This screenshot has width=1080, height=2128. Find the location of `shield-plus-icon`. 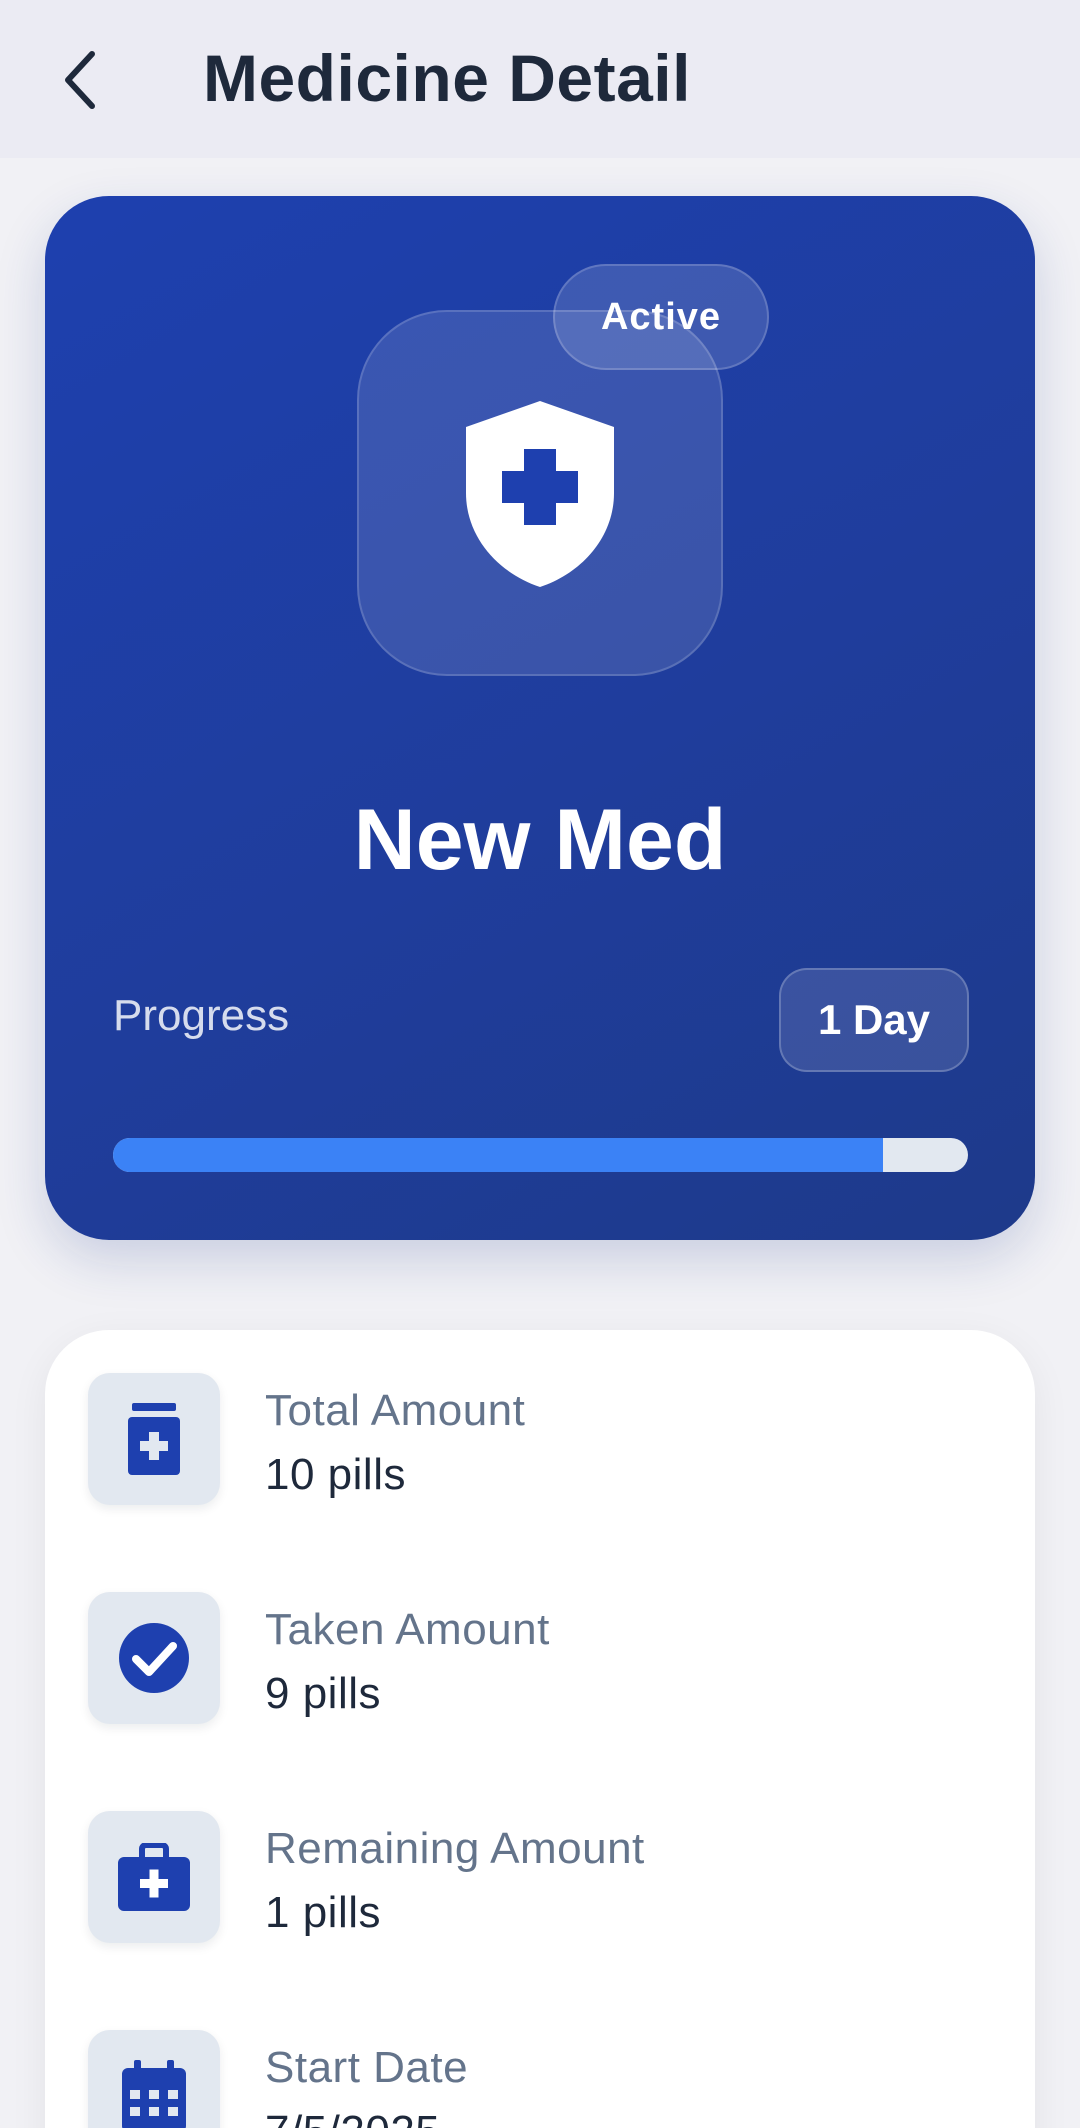

shield-plus-icon is located at coordinates (540, 494).